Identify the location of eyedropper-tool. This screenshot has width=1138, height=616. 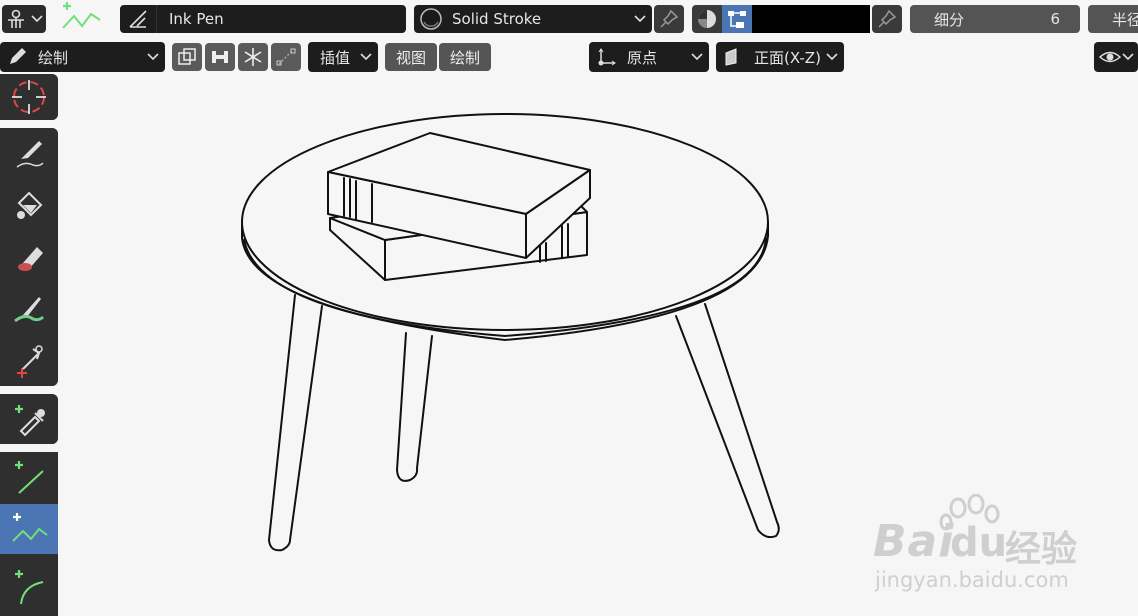
(29, 419).